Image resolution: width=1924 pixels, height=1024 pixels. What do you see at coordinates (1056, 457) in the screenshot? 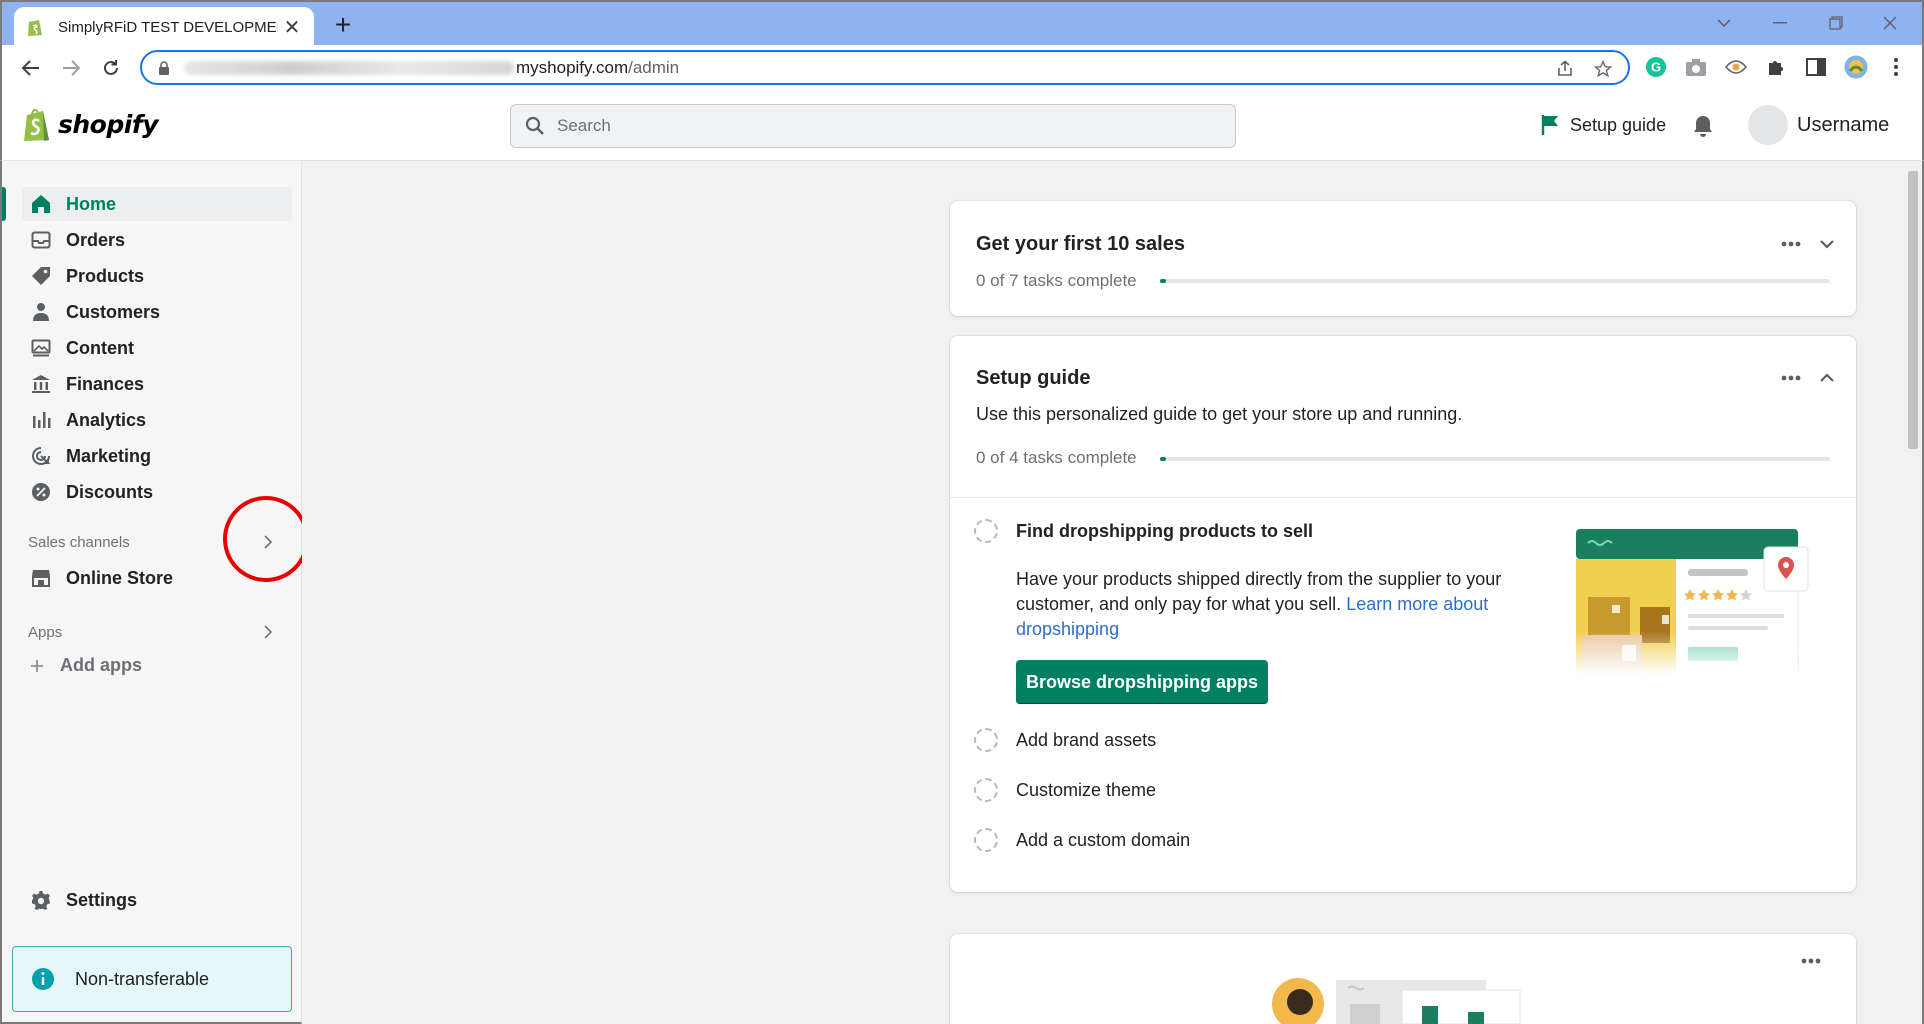
I see `setup-guide-progress-text: 0 of 4 tasks complete` at bounding box center [1056, 457].